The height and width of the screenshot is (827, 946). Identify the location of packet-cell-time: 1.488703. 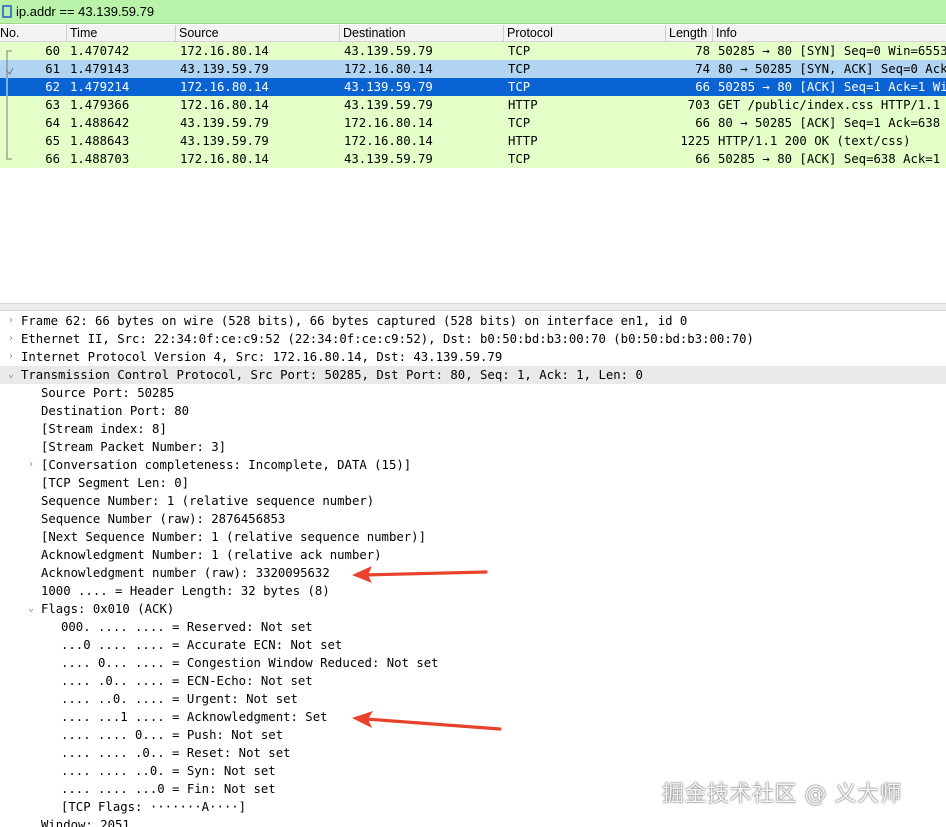
(100, 159).